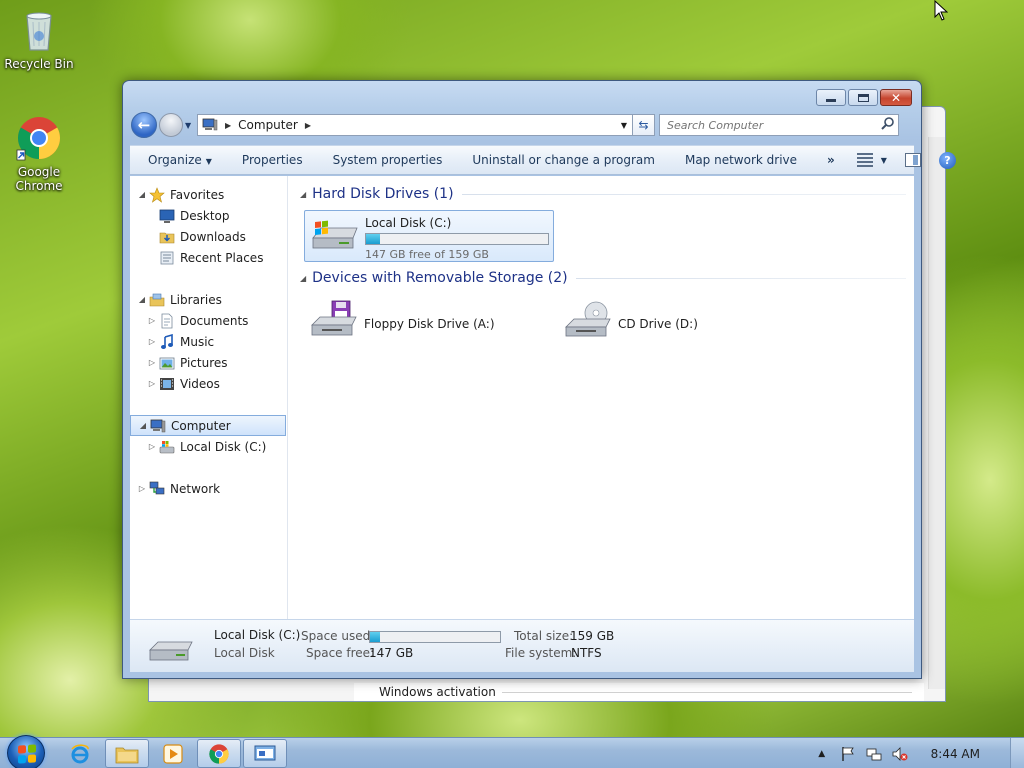 The image size is (1024, 768). What do you see at coordinates (208, 194) in the screenshot?
I see `nav-favorites: ◢ Favorites` at bounding box center [208, 194].